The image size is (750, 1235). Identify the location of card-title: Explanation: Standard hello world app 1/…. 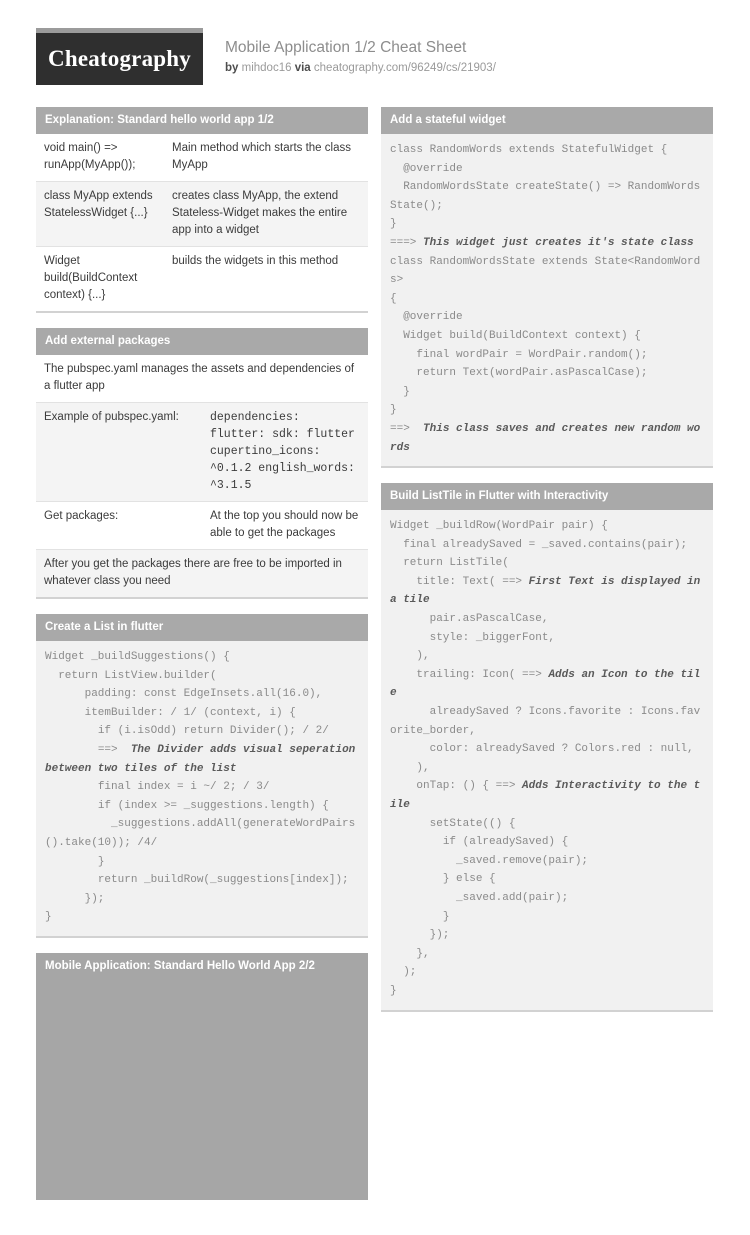
(202, 120).